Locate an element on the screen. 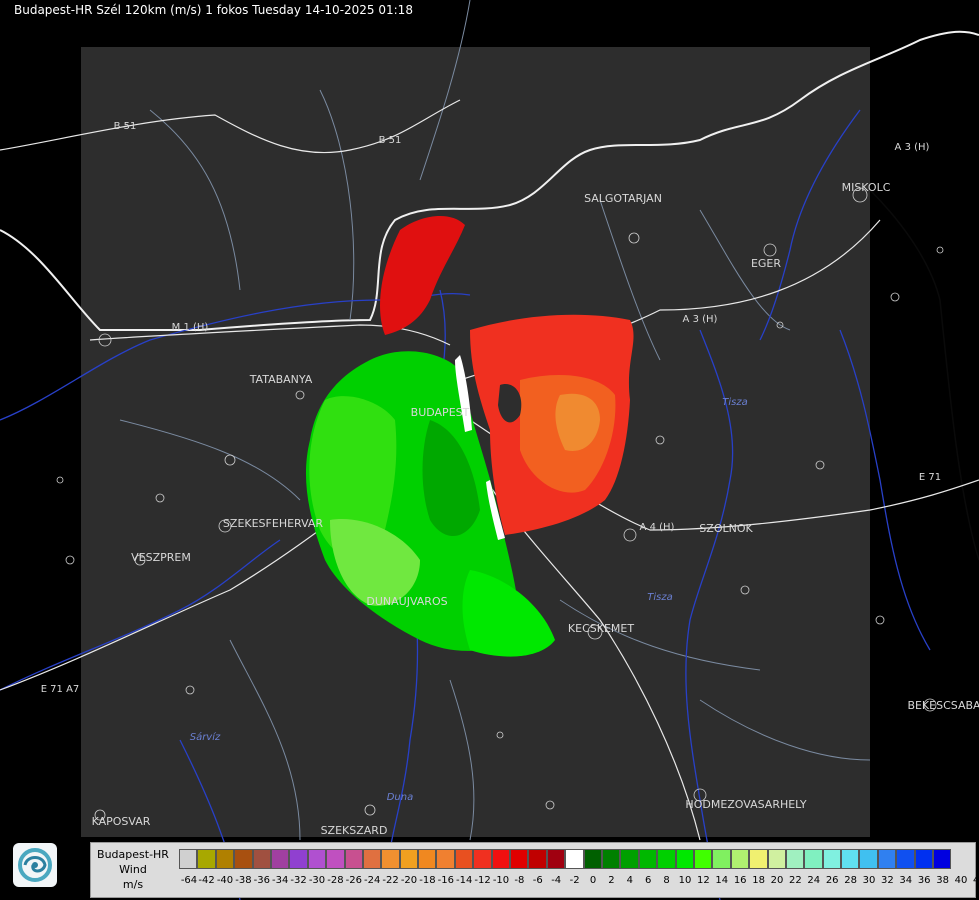  city-label: SZOLNOK is located at coordinates (726, 528).